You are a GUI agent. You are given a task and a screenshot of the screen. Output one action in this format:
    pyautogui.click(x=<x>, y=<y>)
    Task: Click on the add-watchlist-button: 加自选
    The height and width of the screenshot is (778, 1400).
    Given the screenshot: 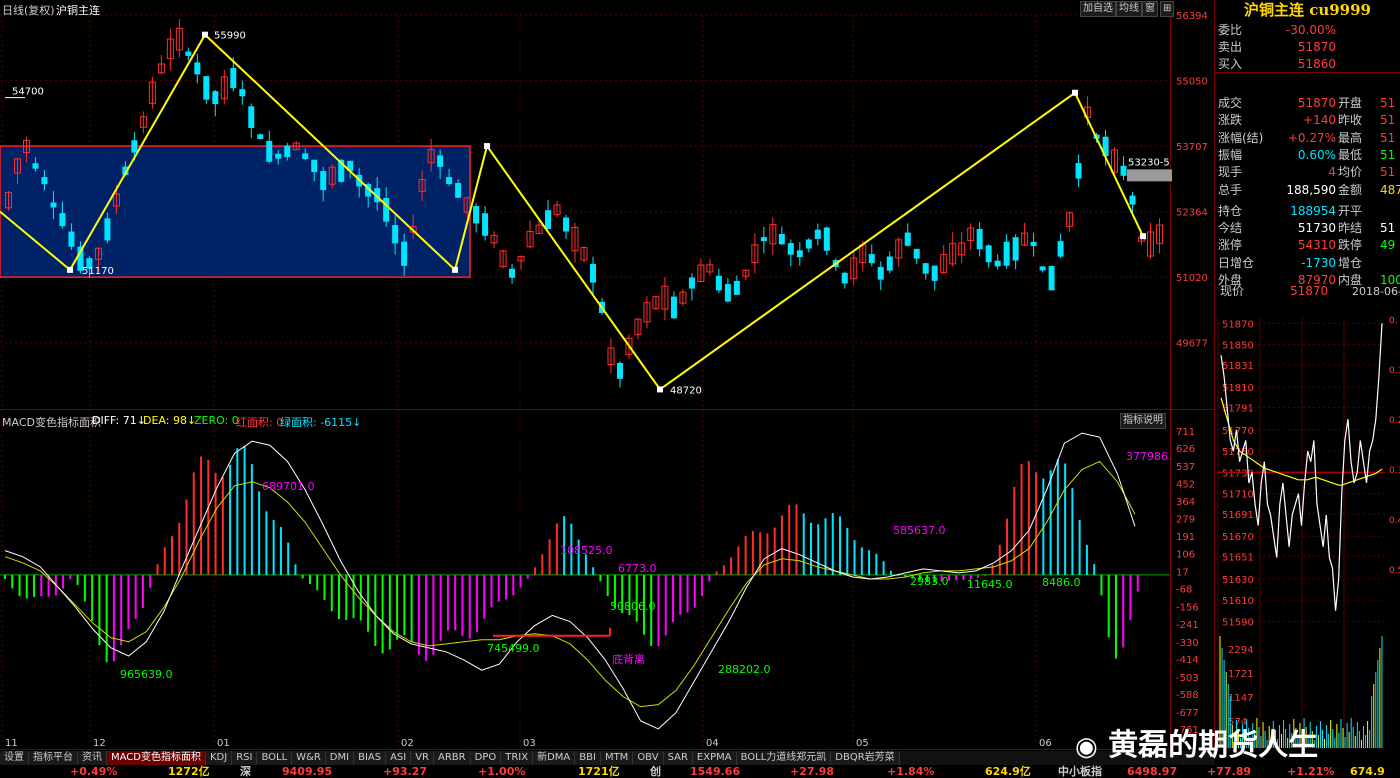 What is the action you would take?
    pyautogui.click(x=1098, y=9)
    